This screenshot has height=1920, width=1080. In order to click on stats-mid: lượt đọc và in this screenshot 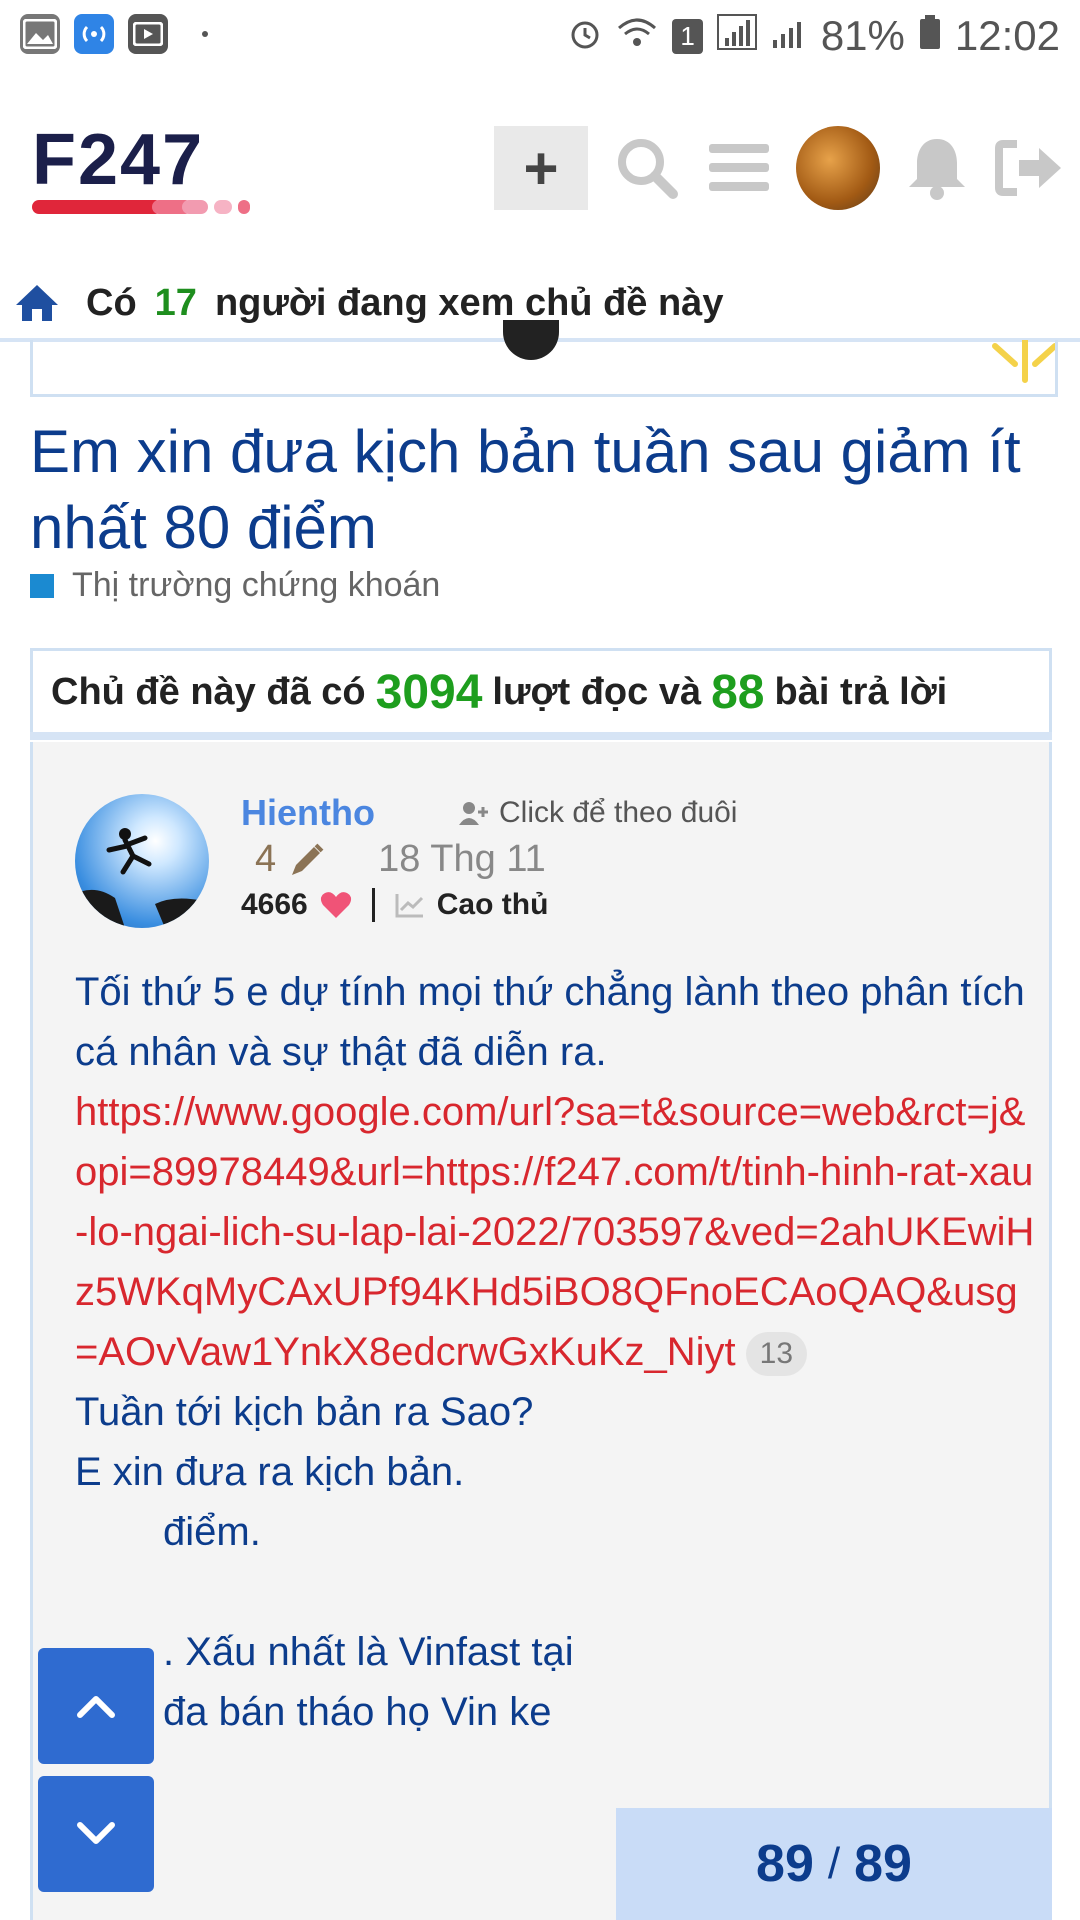, I will do `click(597, 691)`.